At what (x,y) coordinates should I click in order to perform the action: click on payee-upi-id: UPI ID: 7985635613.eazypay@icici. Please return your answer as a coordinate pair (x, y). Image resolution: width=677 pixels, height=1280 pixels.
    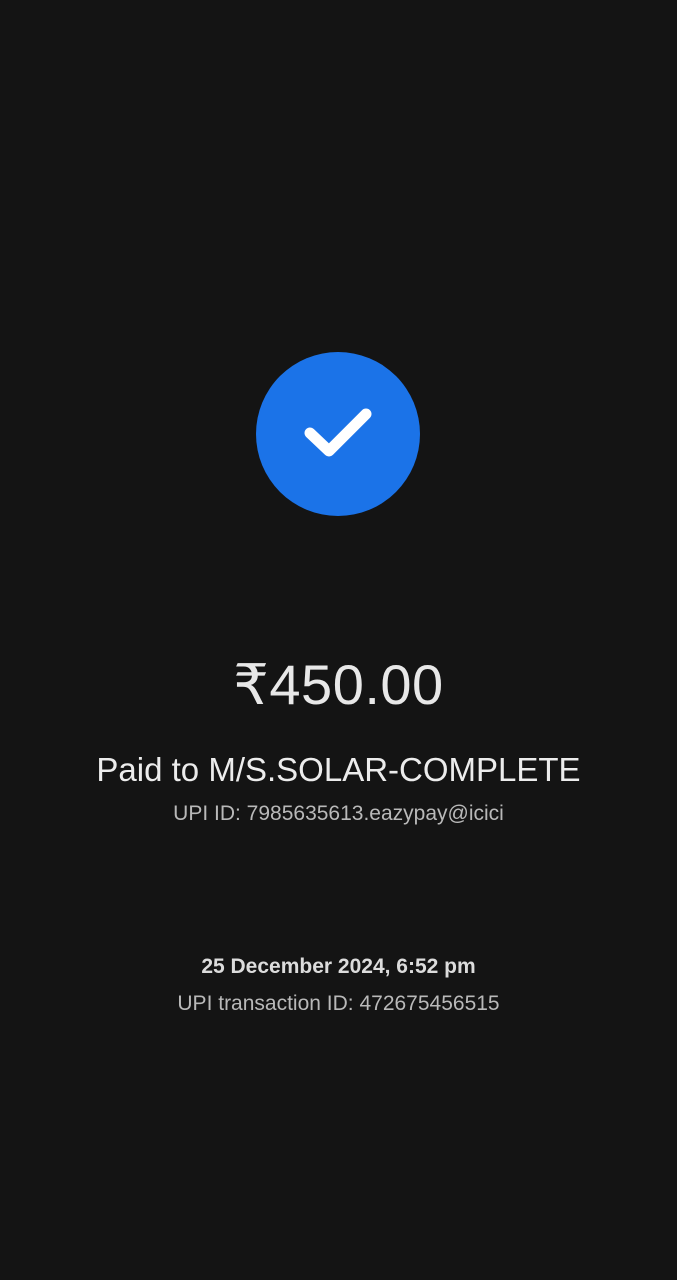
    Looking at the image, I should click on (338, 813).